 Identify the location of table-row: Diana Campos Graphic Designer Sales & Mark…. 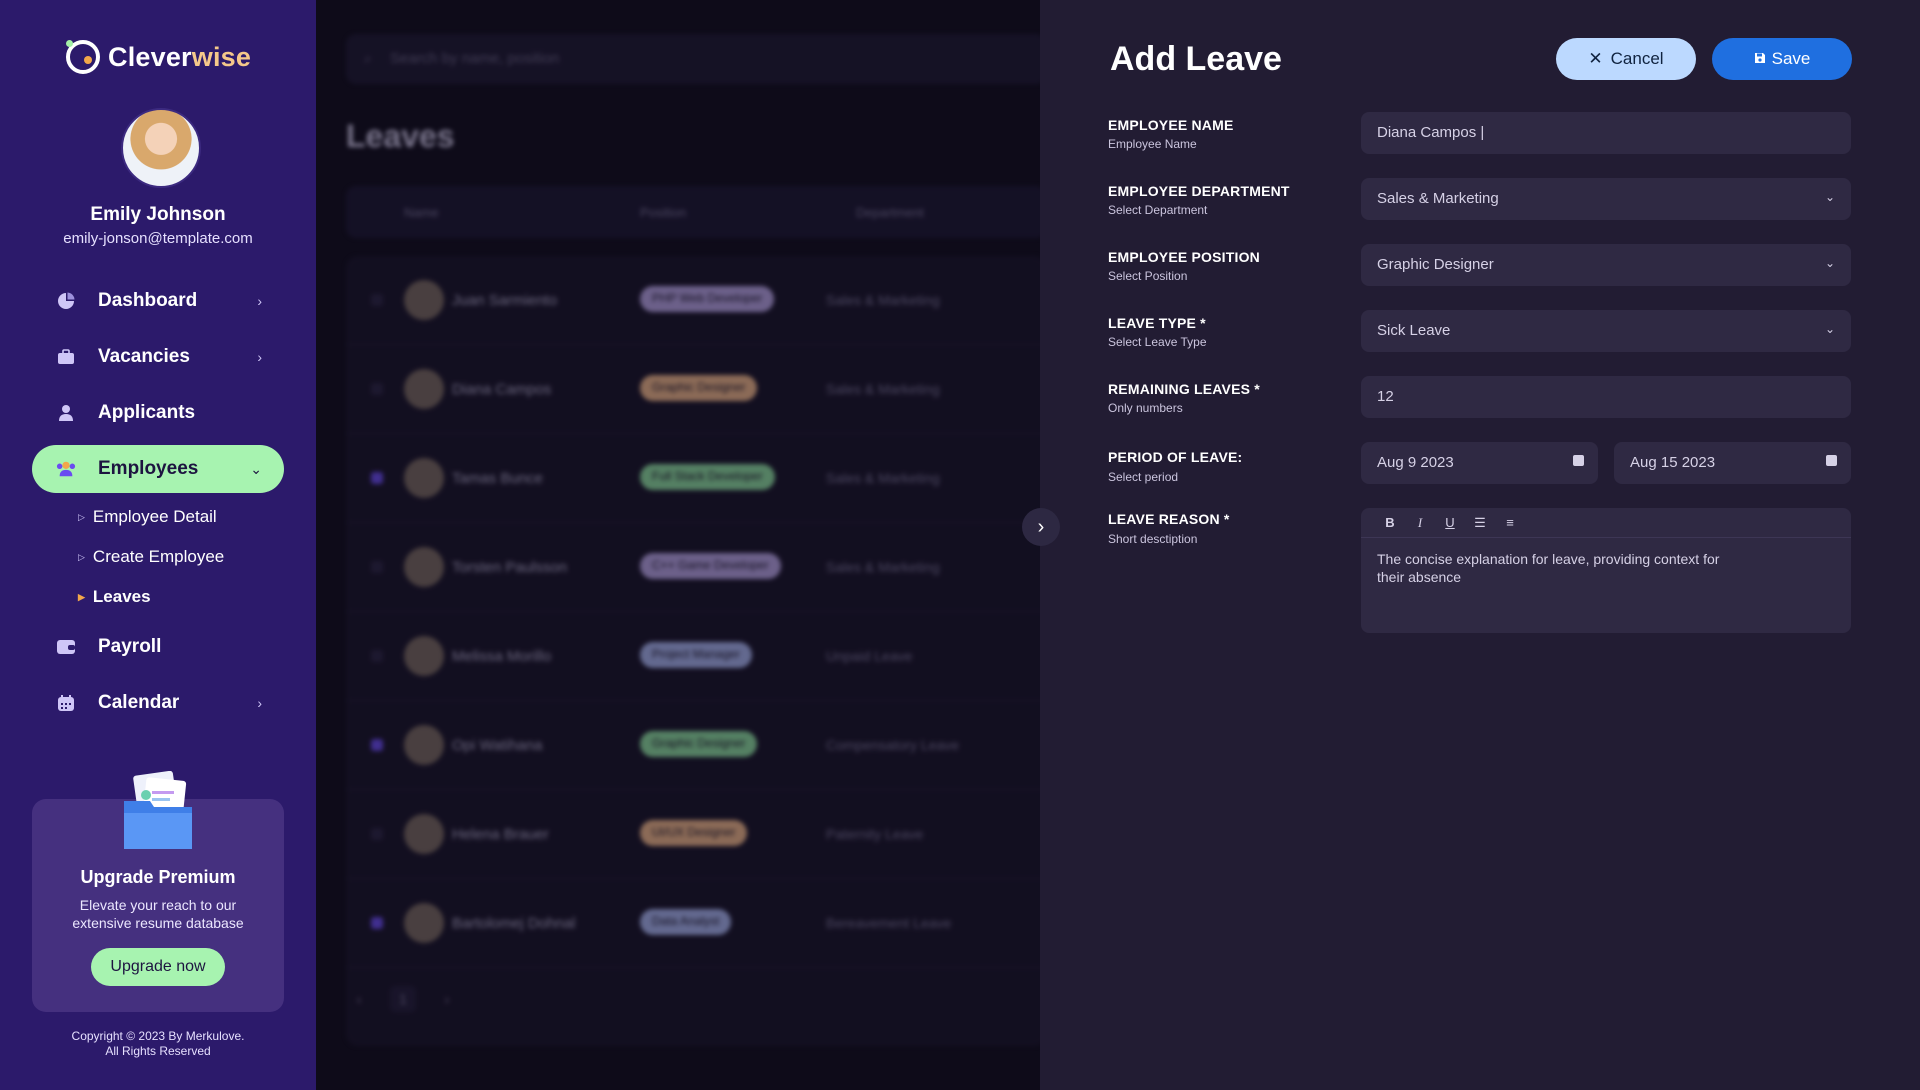
(693, 389).